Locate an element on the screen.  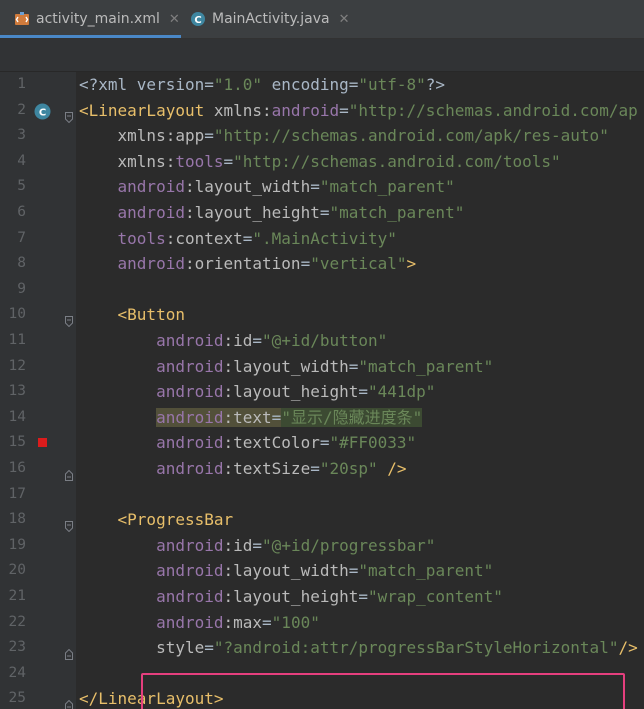
code-token: <Button is located at coordinates (151, 315).